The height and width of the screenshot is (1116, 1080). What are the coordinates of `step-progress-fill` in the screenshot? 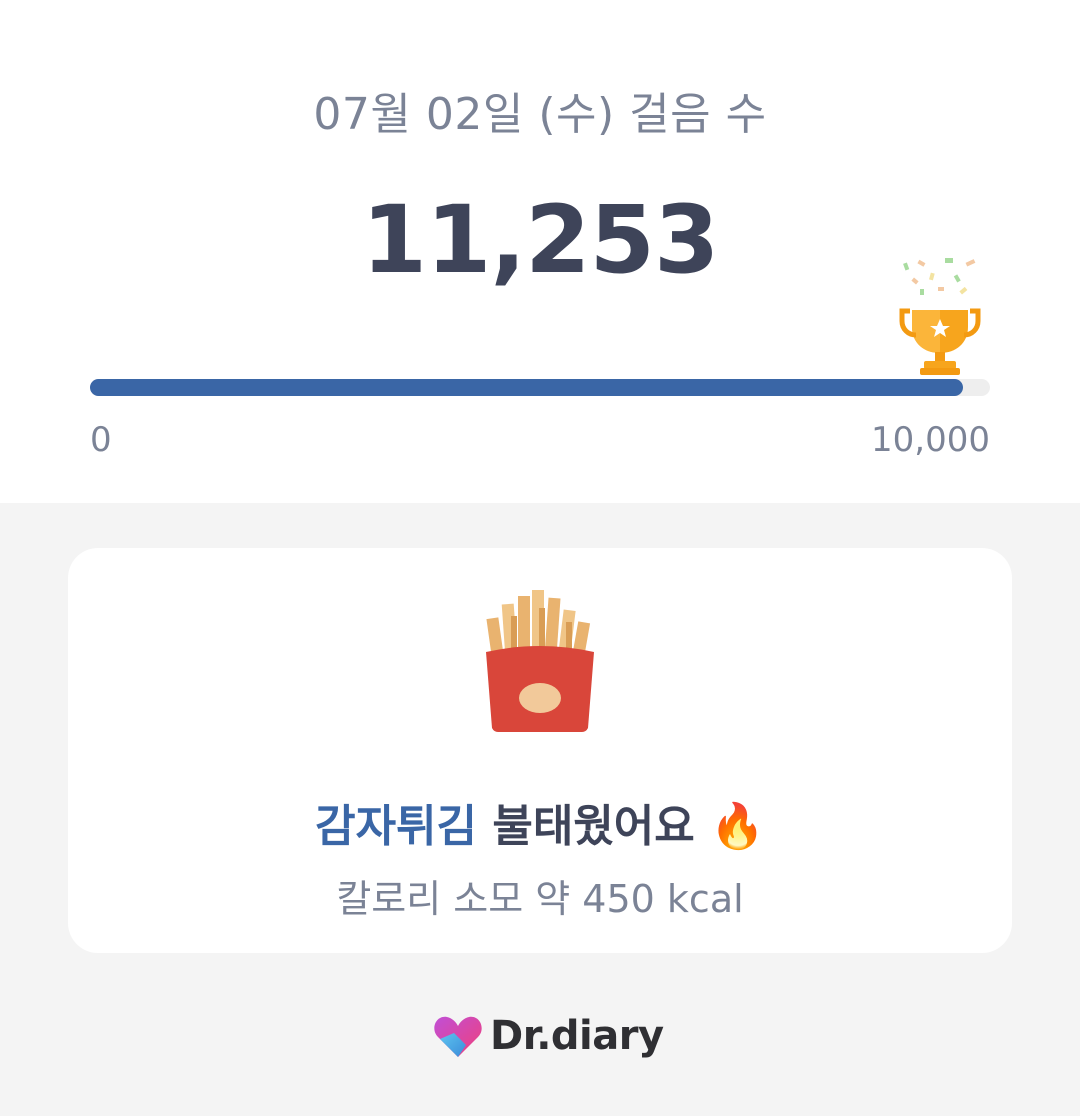 It's located at (526, 387).